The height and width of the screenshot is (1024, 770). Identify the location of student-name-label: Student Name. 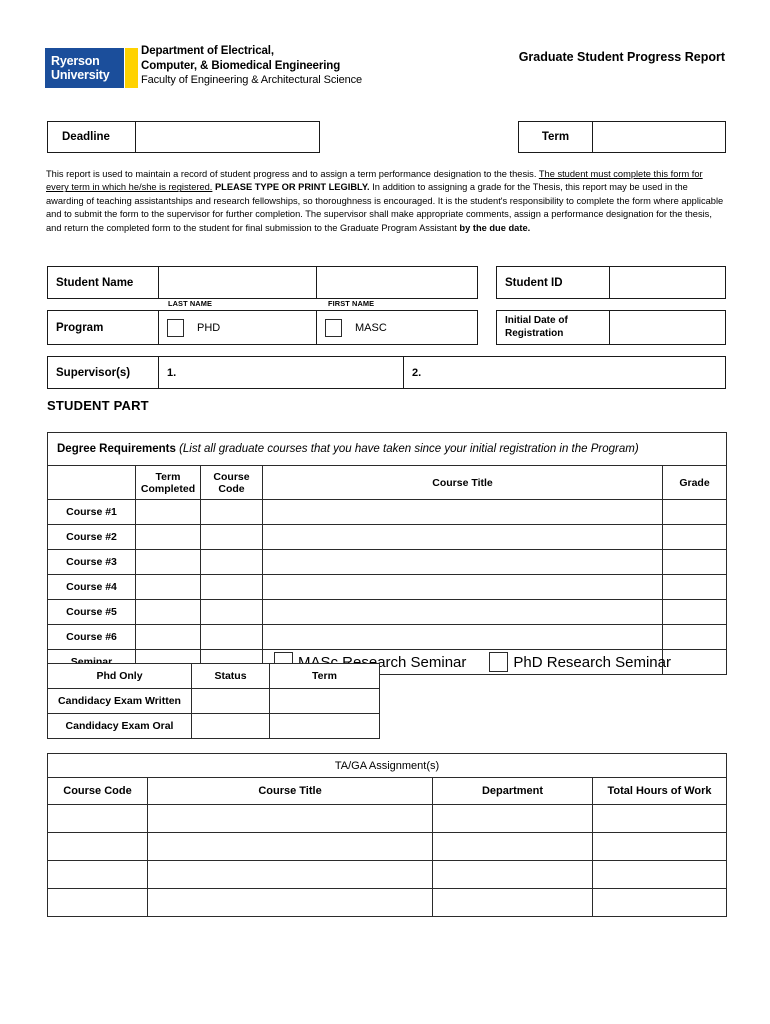
(103, 282).